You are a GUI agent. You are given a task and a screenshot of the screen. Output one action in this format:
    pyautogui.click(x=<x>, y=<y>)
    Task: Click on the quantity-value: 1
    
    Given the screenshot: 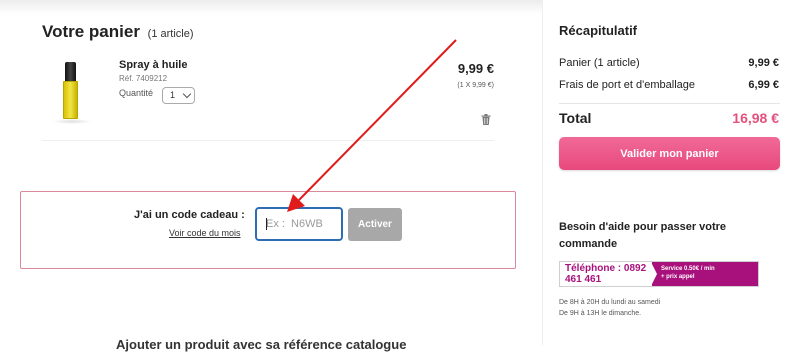 What is the action you would take?
    pyautogui.click(x=173, y=95)
    